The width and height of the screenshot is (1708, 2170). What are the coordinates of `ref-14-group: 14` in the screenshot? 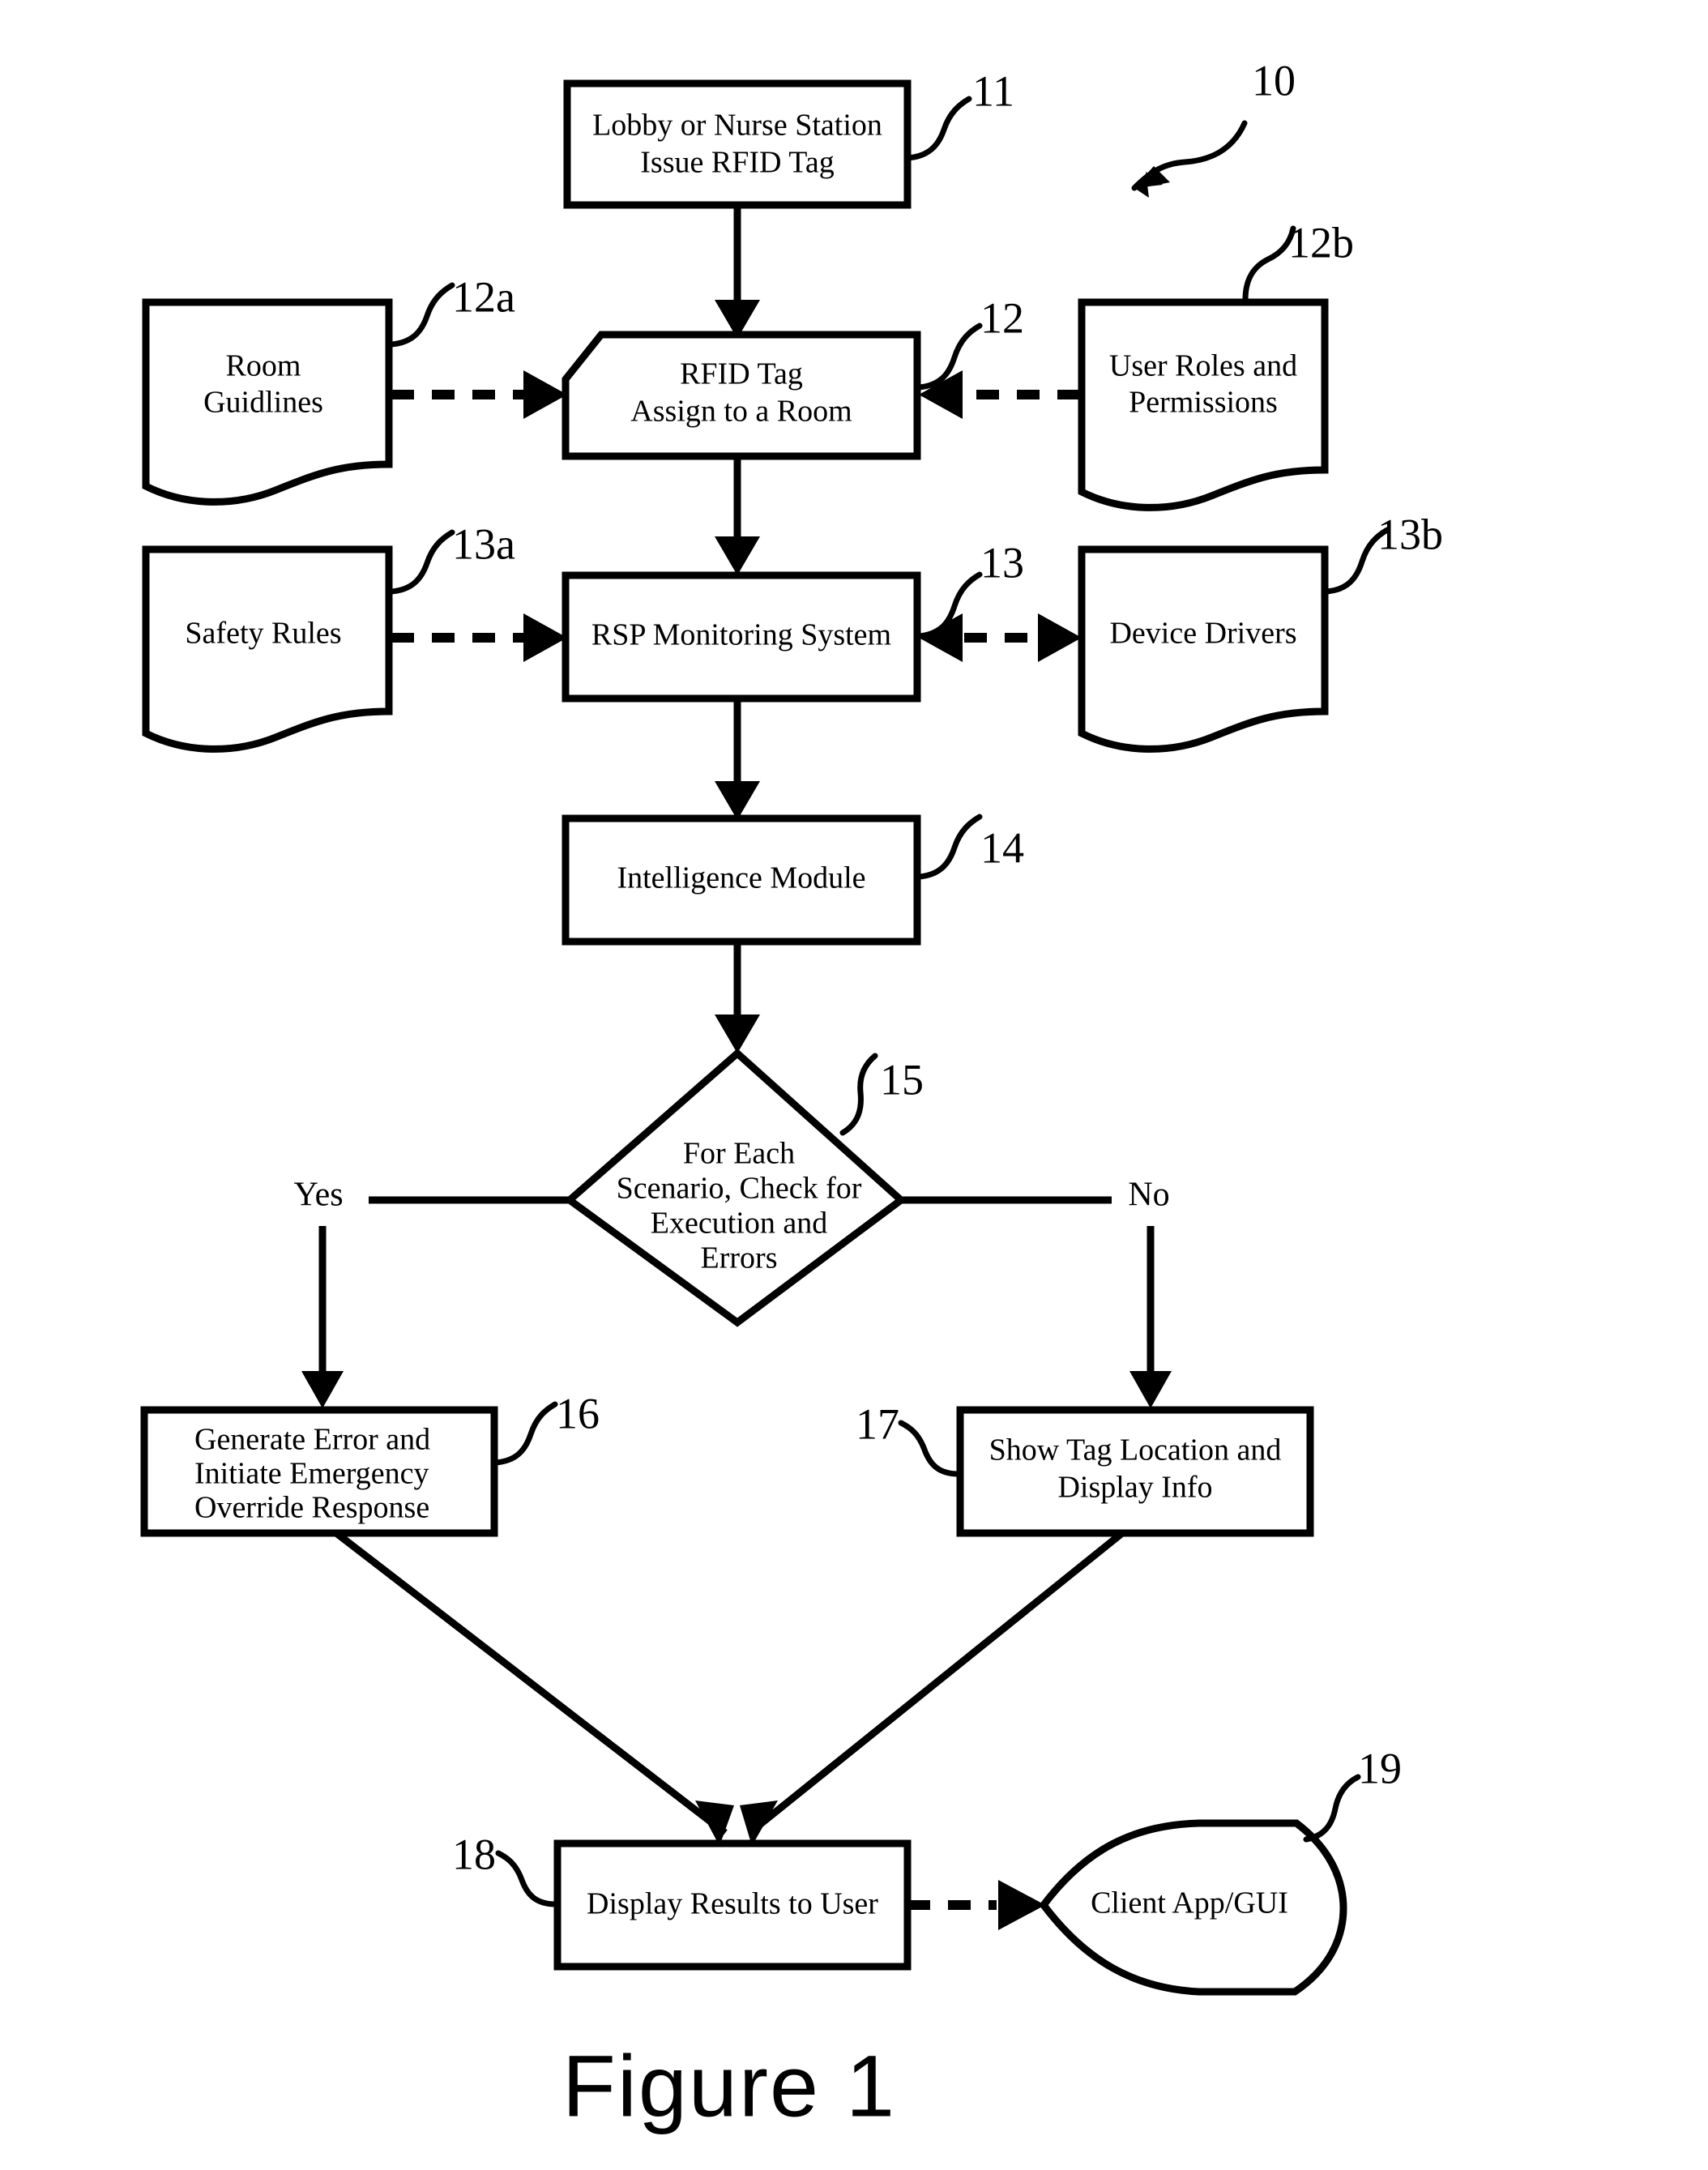 It's located at (970, 847).